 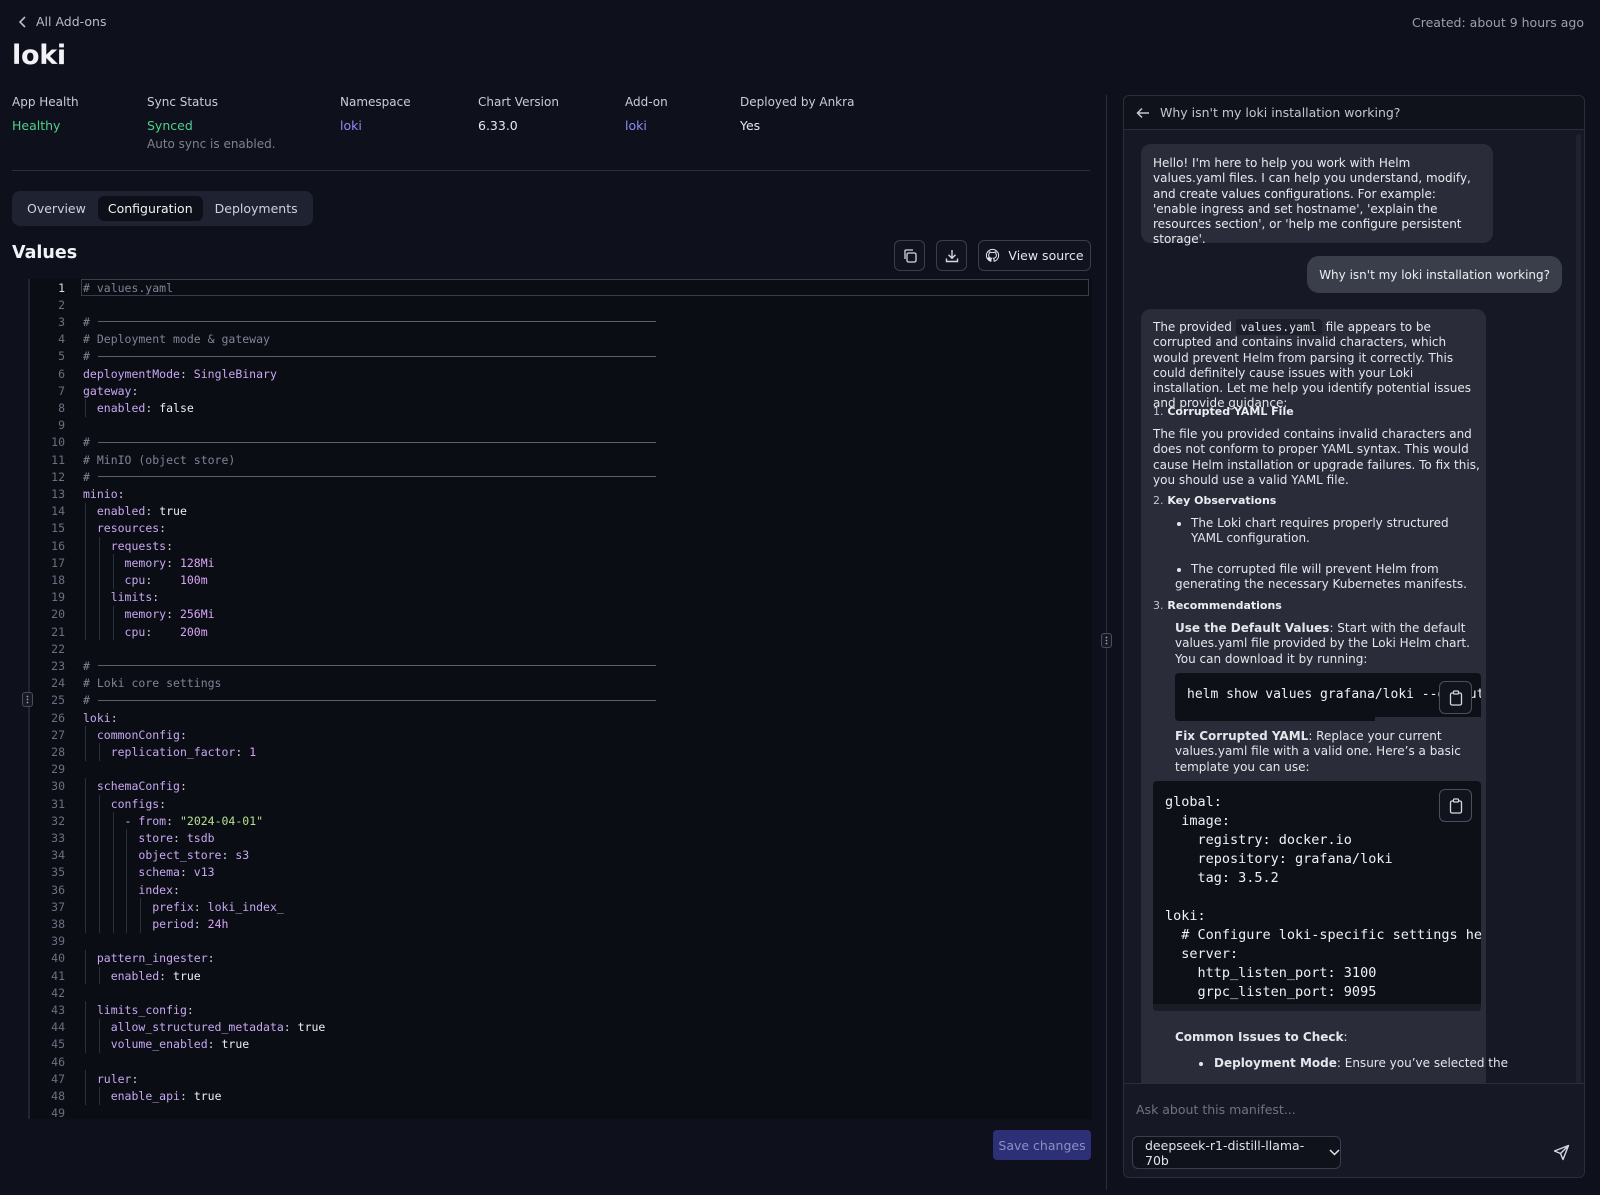 What do you see at coordinates (560, 855) in the screenshot?
I see `code-line: 34 object_store: s3` at bounding box center [560, 855].